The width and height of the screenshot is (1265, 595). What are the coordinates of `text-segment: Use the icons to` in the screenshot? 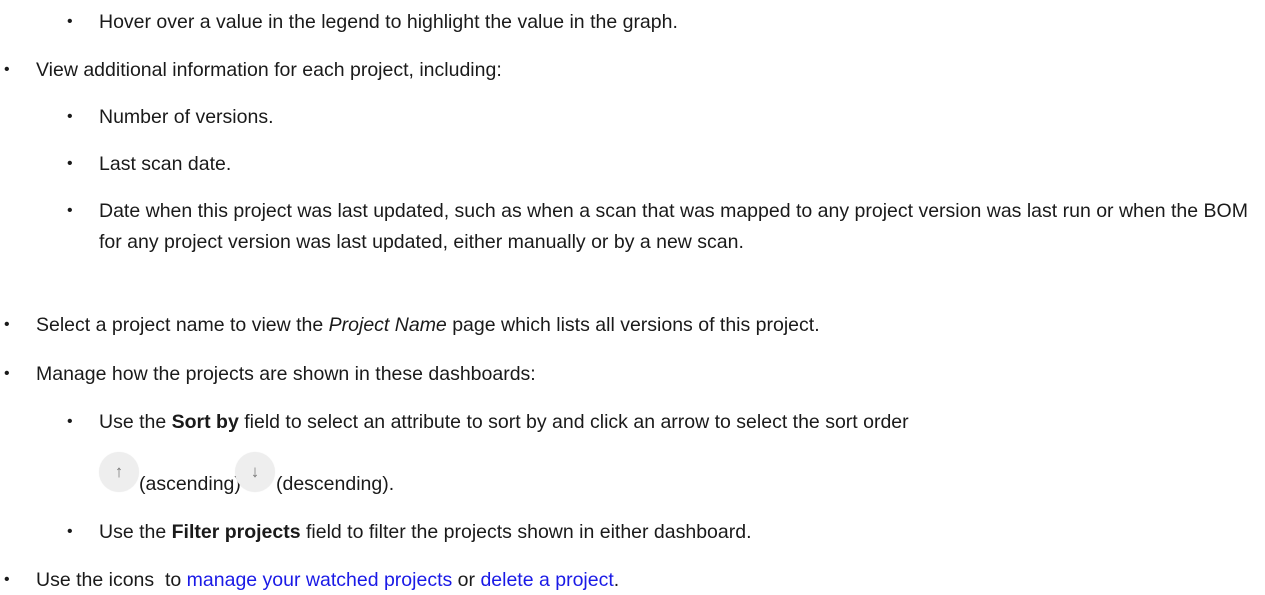 It's located at (111, 580).